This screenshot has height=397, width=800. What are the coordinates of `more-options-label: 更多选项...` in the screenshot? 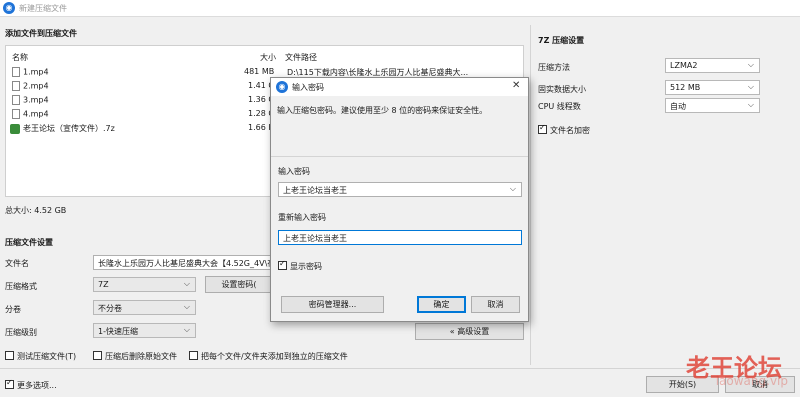 It's located at (37, 385).